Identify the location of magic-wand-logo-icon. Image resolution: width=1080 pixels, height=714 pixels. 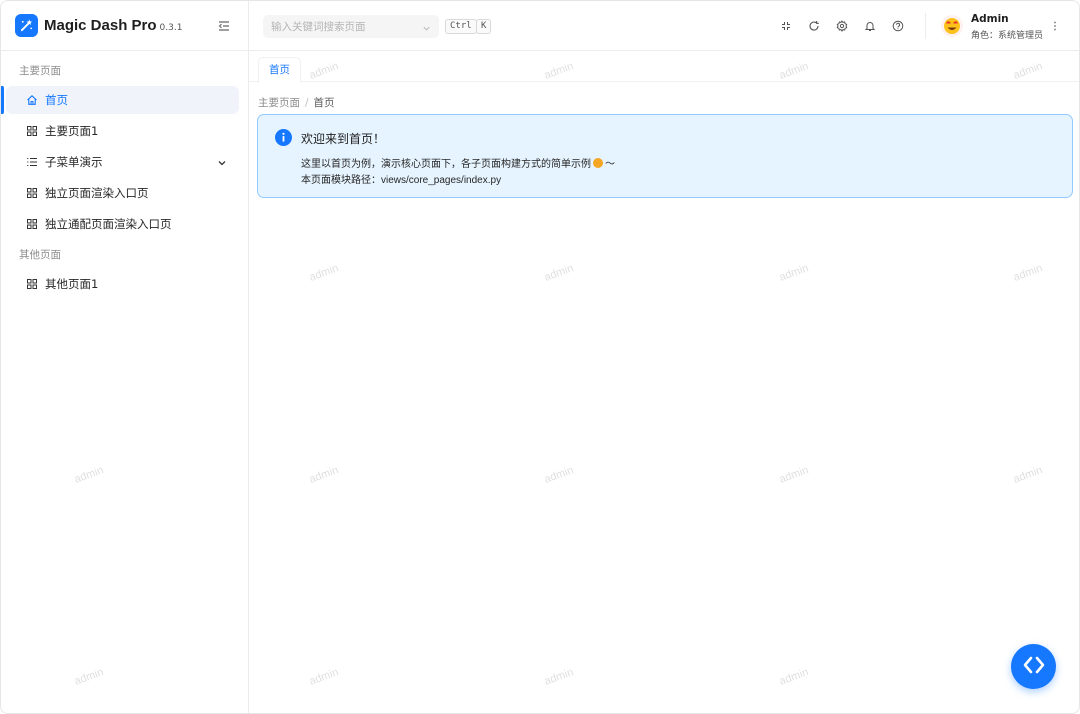
(26, 25).